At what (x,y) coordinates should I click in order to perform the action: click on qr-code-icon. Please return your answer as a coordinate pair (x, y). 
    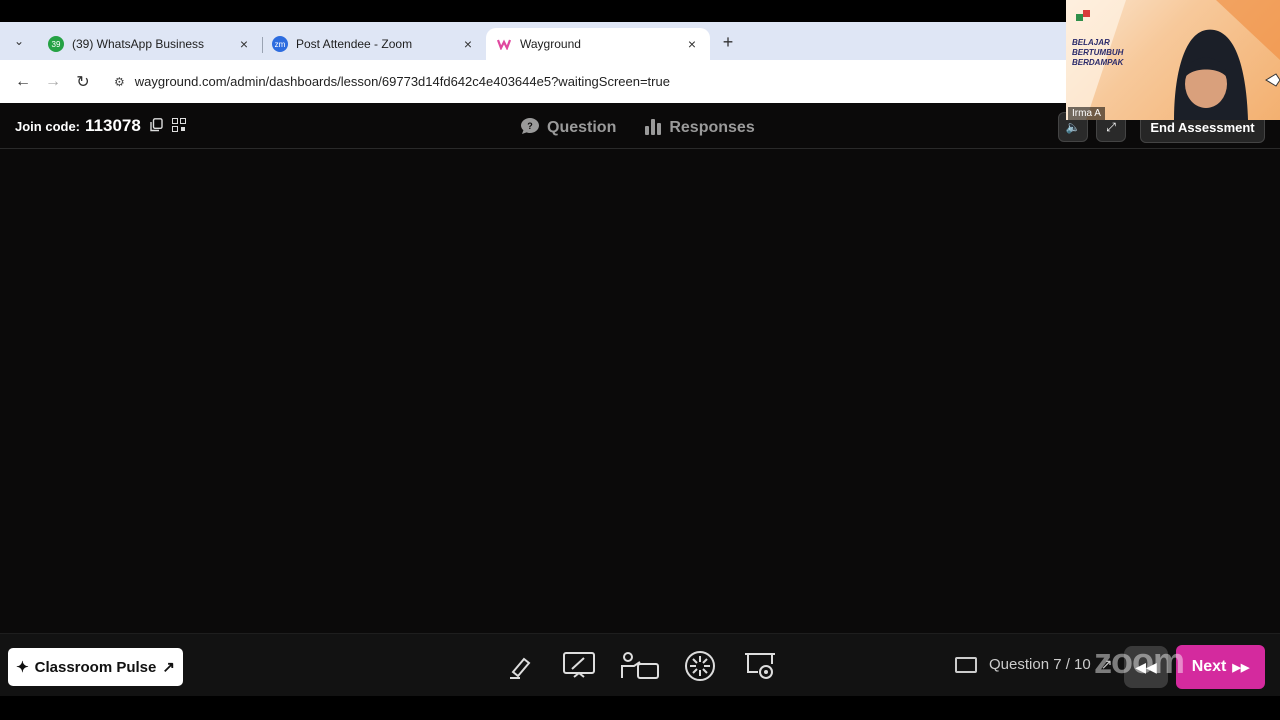
    Looking at the image, I should click on (178, 126).